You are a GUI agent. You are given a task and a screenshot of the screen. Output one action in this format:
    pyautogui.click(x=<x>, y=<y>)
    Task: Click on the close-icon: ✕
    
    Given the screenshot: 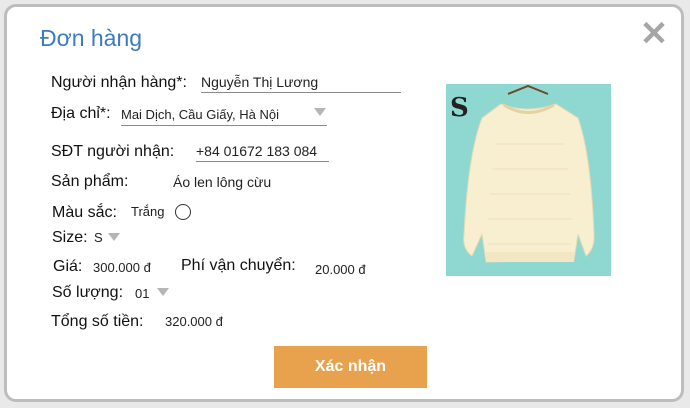 What is the action you would take?
    pyautogui.click(x=654, y=34)
    